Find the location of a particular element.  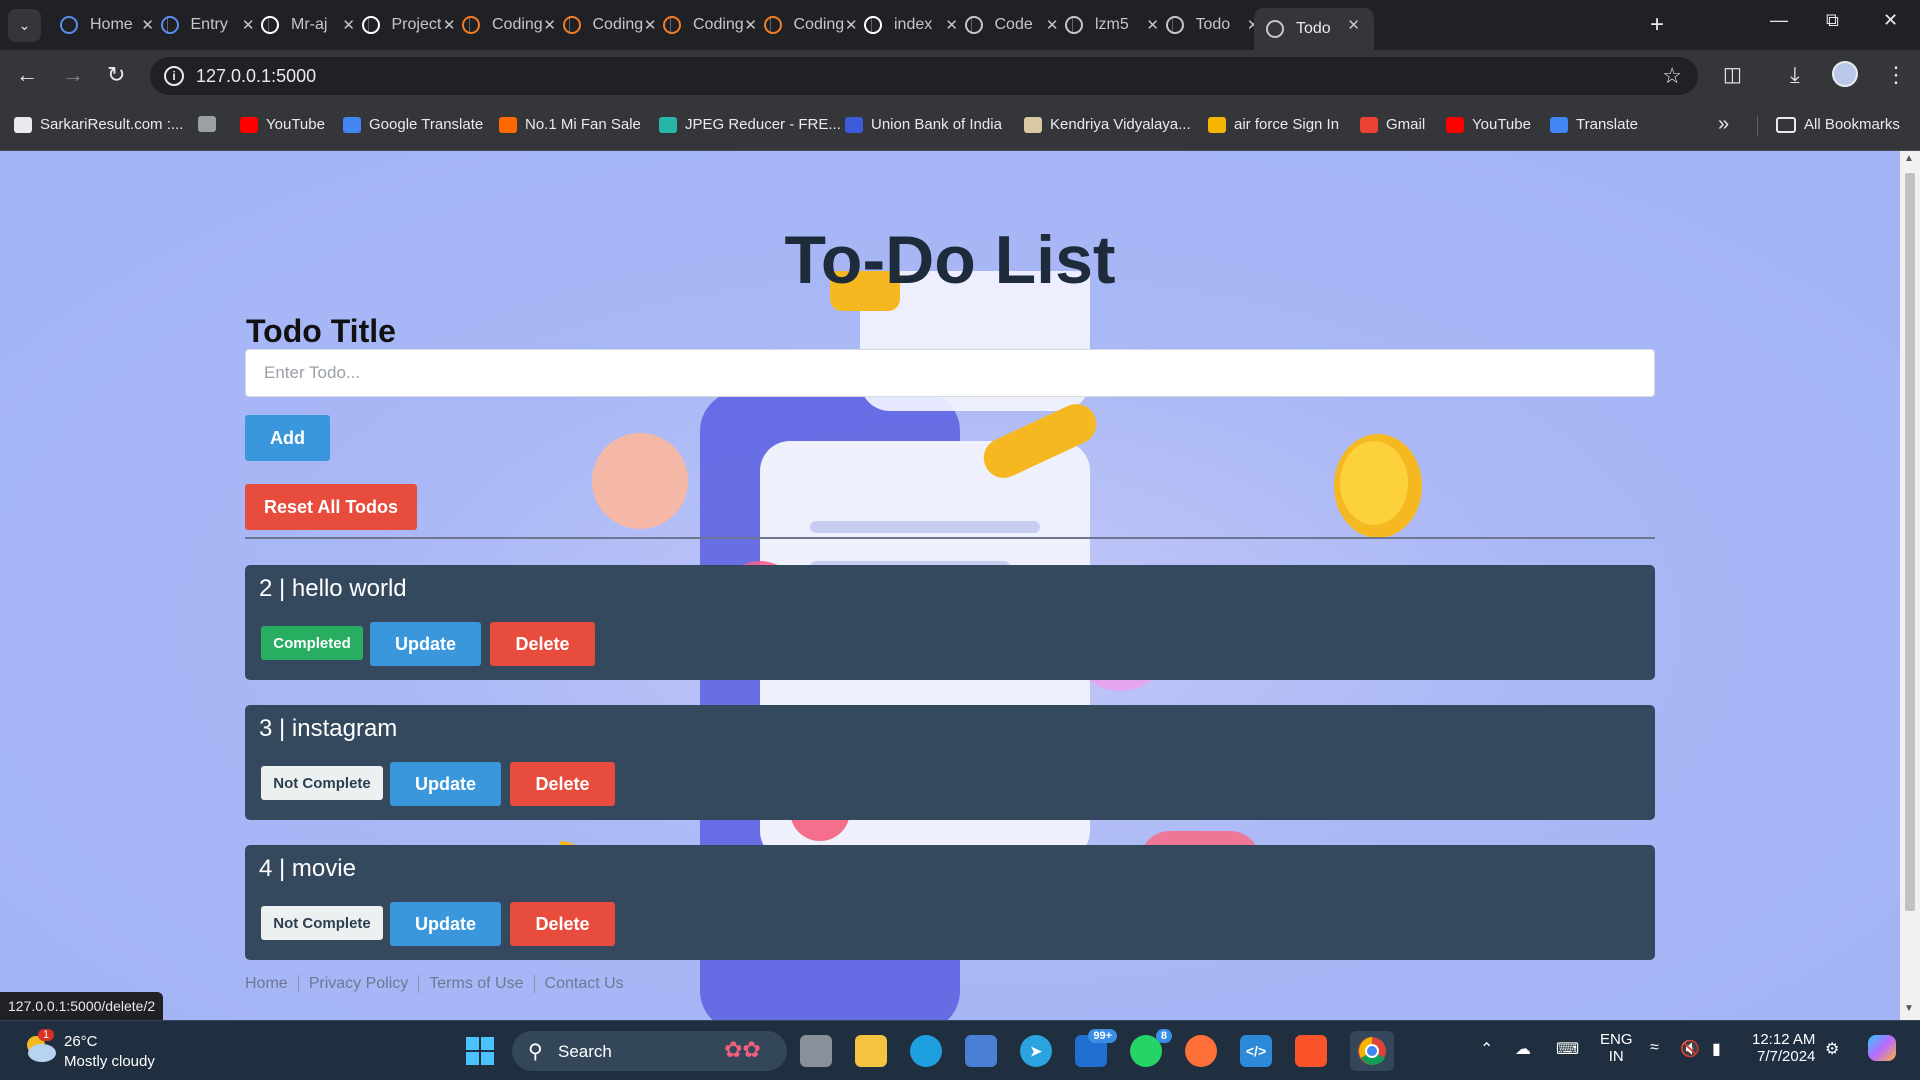

bookmark-item: No.1 Mi Fan Sale is located at coordinates (570, 124).